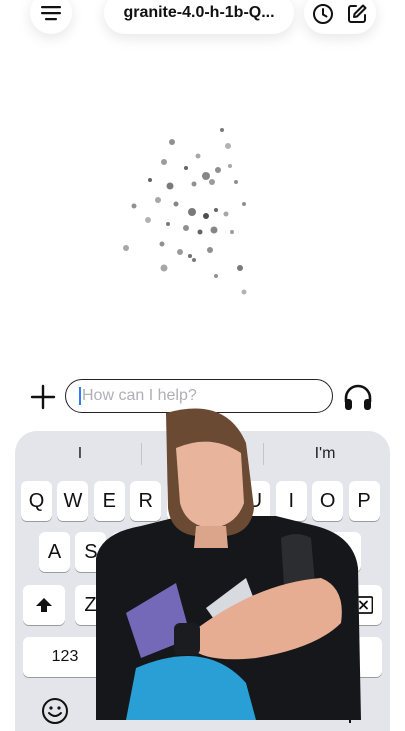 The width and height of the screenshot is (405, 731). Describe the element at coordinates (36, 501) in the screenshot. I see `key-q: Q` at that location.